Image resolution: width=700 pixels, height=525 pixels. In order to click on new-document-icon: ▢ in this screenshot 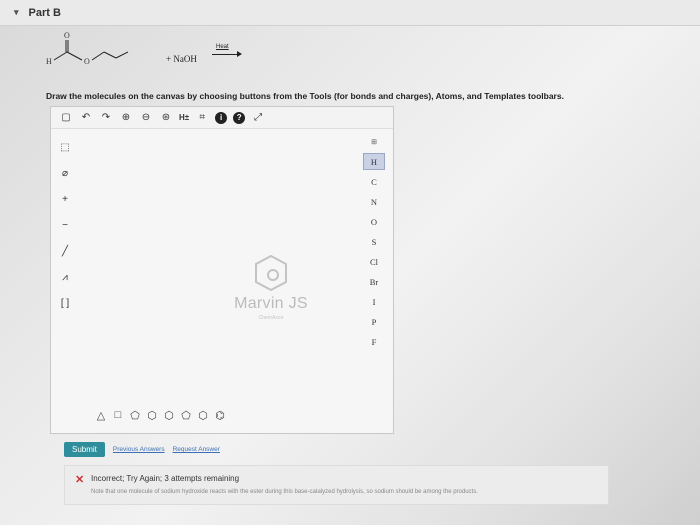, I will do `click(66, 118)`.